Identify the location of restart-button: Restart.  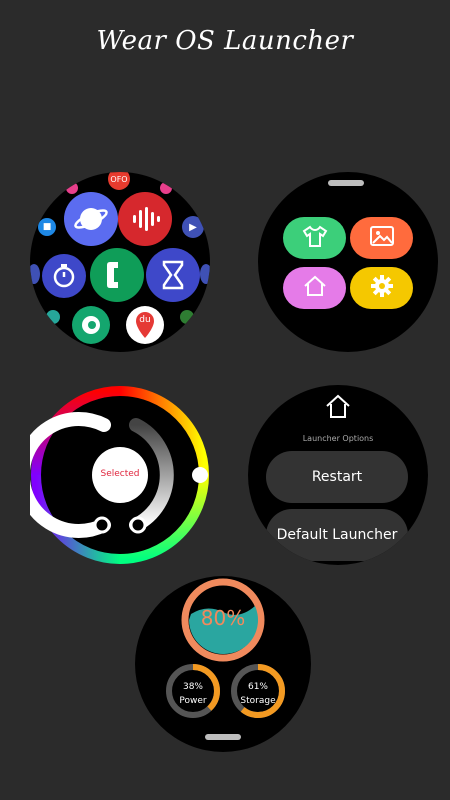
(337, 477).